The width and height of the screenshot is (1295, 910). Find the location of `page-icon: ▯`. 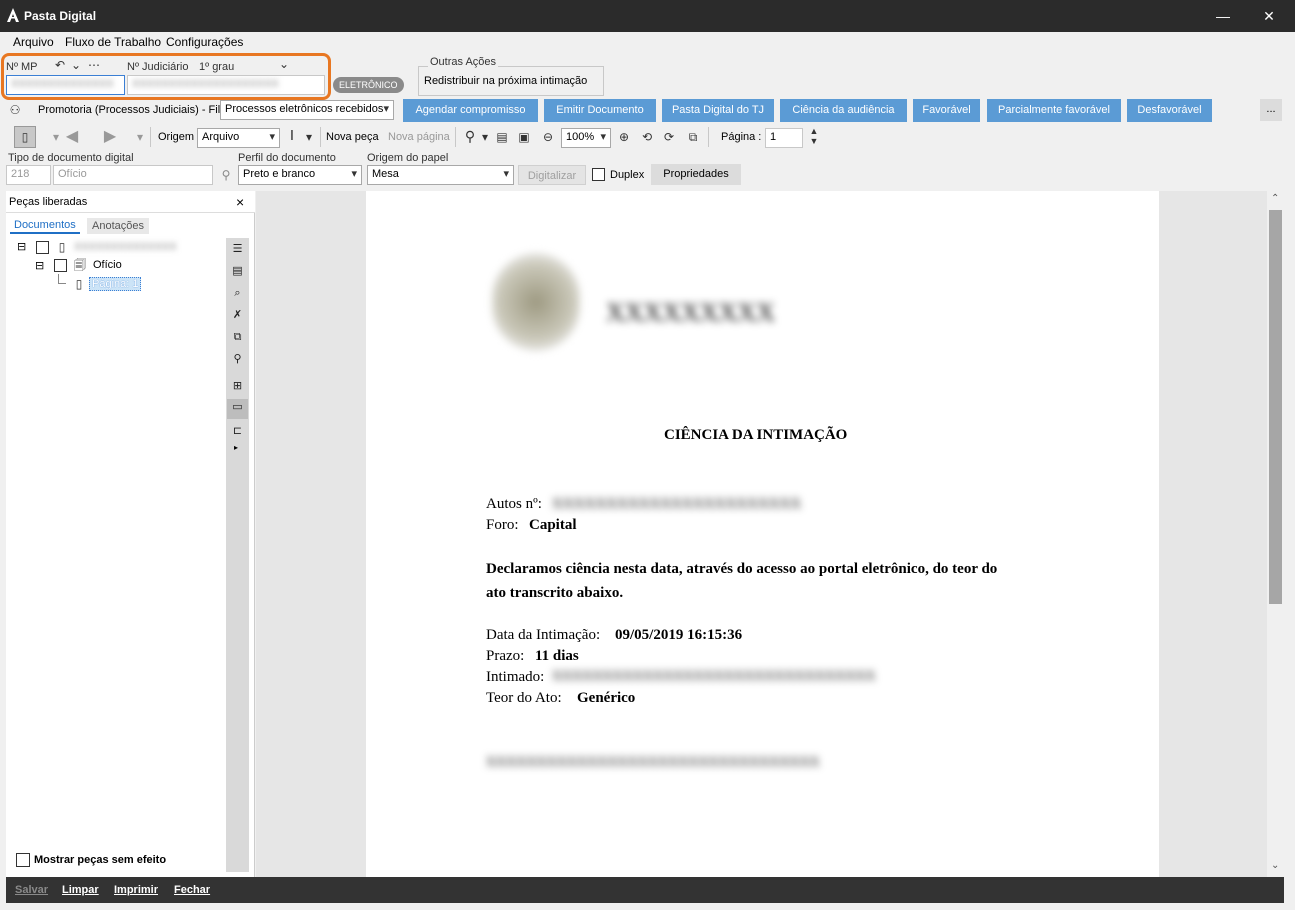

page-icon: ▯ is located at coordinates (79, 284).